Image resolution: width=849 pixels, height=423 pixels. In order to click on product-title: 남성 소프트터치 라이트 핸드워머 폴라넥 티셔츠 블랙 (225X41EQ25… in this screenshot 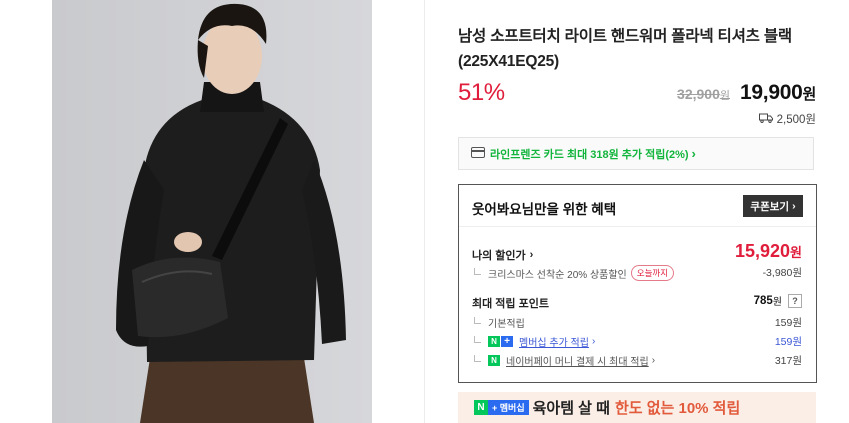, I will do `click(625, 49)`.